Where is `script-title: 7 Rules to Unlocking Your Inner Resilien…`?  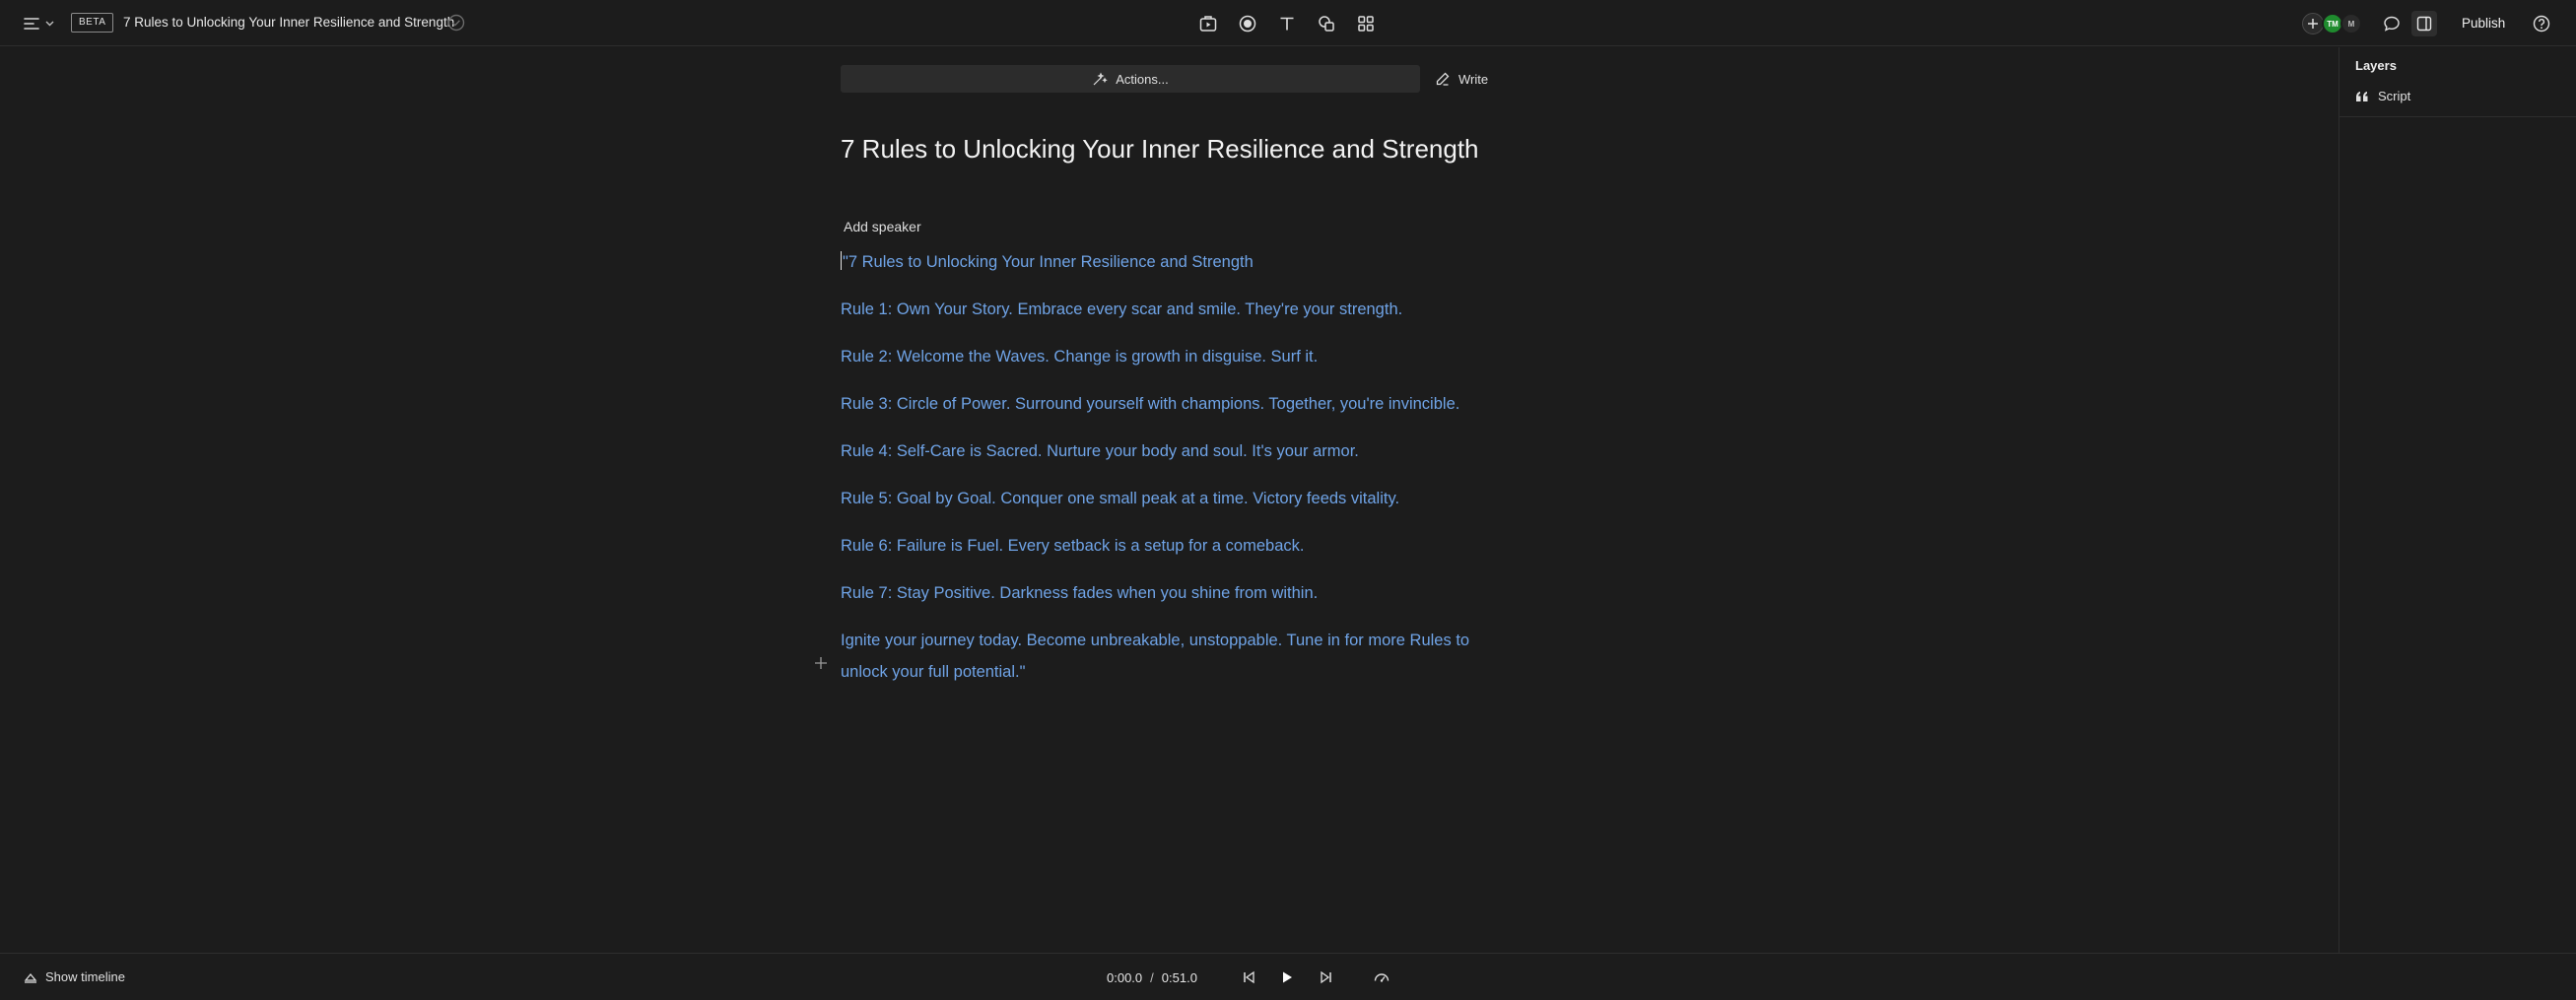 script-title: 7 Rules to Unlocking Your Inner Resilien… is located at coordinates (1160, 149).